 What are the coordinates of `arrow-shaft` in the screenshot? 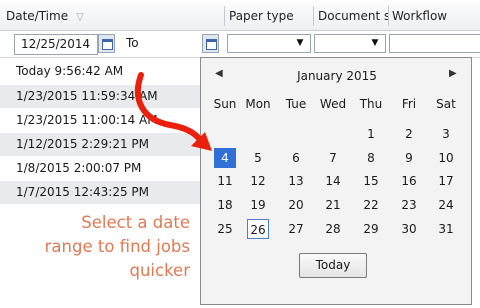 It's located at (168, 107).